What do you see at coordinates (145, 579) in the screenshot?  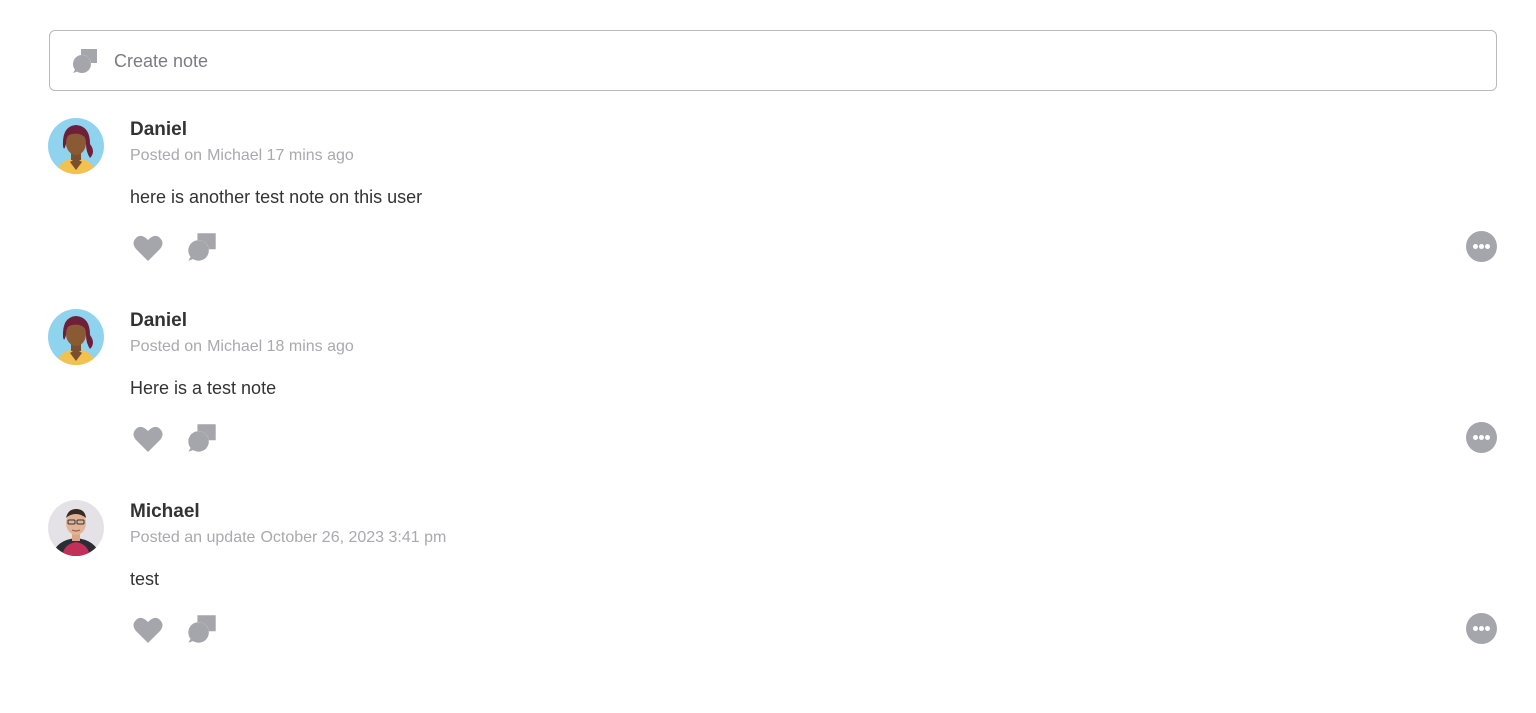 I see `post-text: test` at bounding box center [145, 579].